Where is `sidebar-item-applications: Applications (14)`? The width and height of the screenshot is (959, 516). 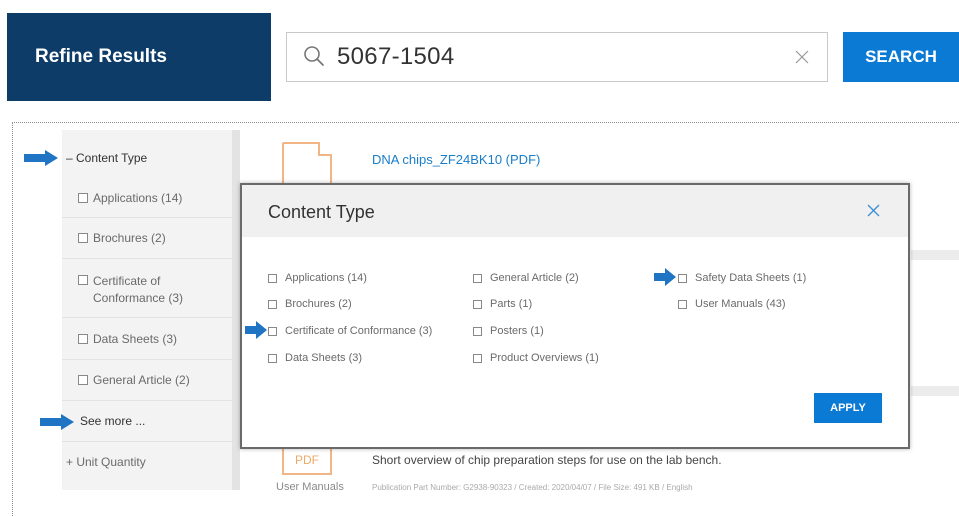
sidebar-item-applications: Applications (14) is located at coordinates (147, 198).